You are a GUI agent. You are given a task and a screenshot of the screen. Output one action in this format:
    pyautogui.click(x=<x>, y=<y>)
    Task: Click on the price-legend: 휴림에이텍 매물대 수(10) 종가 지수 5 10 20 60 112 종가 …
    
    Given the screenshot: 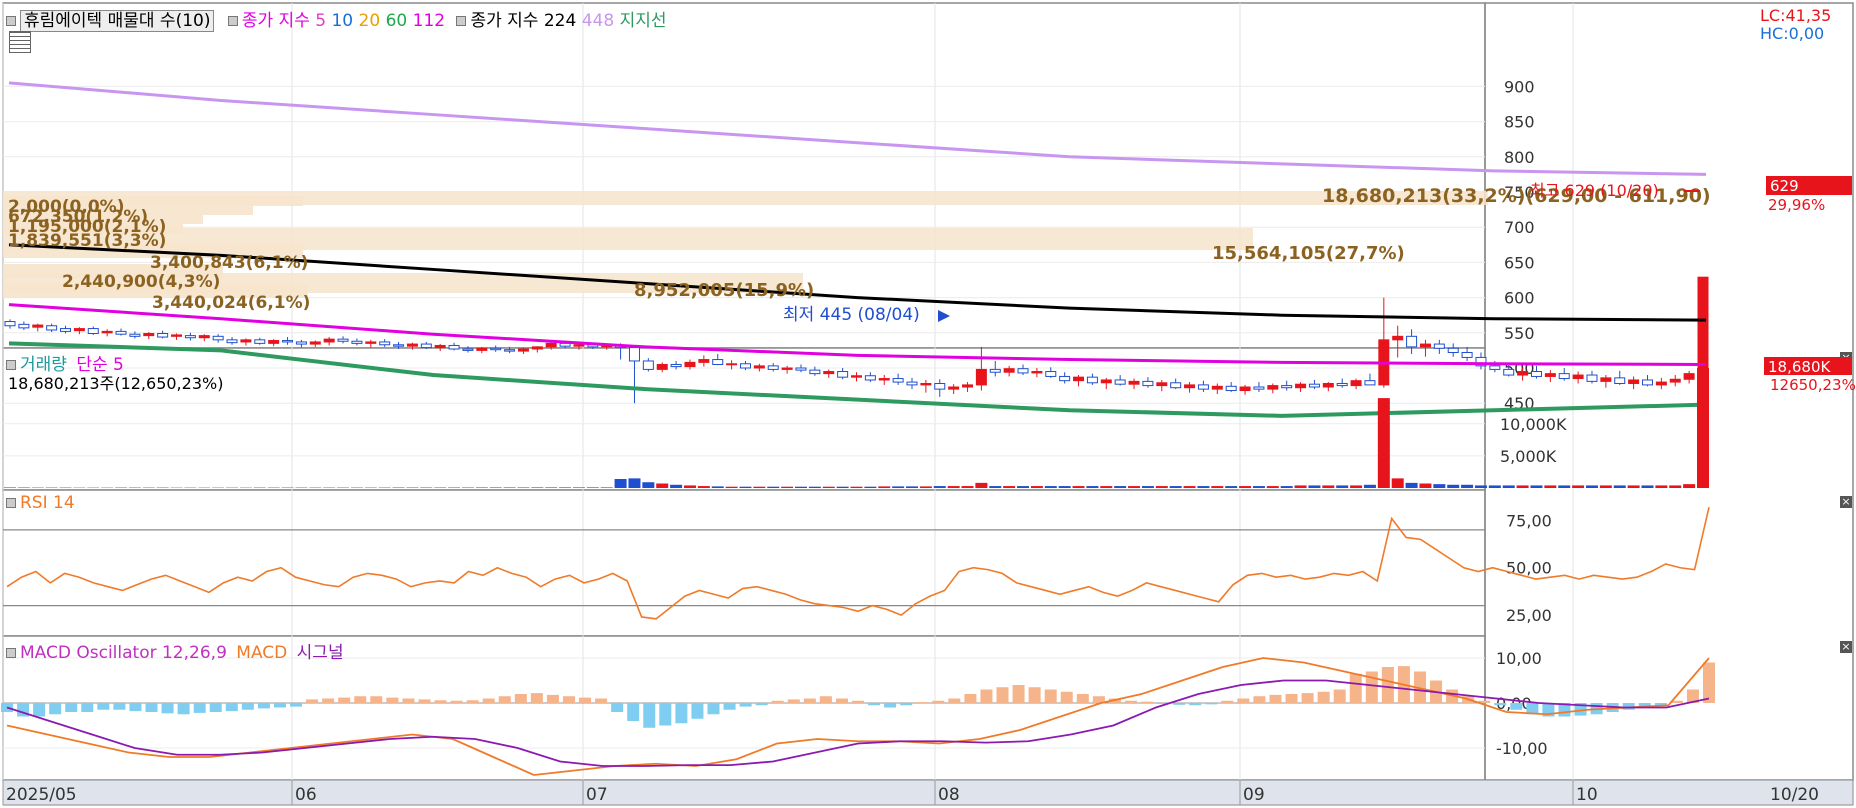 What is the action you would take?
    pyautogui.click(x=336, y=19)
    